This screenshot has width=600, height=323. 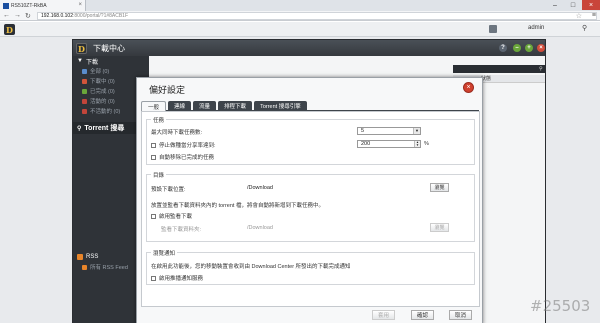 What do you see at coordinates (517, 48) in the screenshot?
I see `window-minimize-icon: –` at bounding box center [517, 48].